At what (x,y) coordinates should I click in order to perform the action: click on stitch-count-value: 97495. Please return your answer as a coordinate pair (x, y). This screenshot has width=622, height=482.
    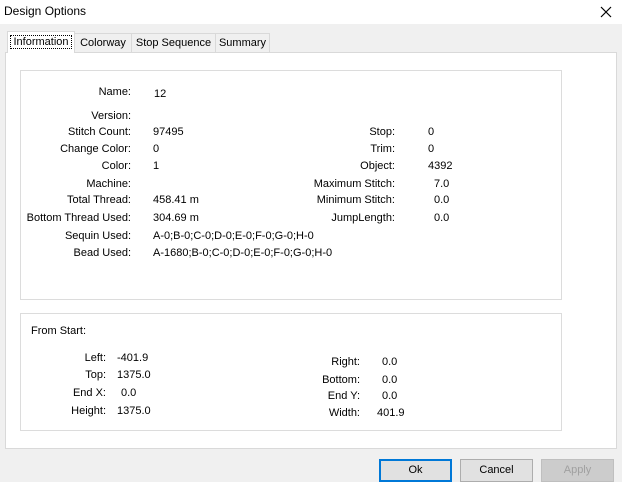
    Looking at the image, I should click on (168, 132).